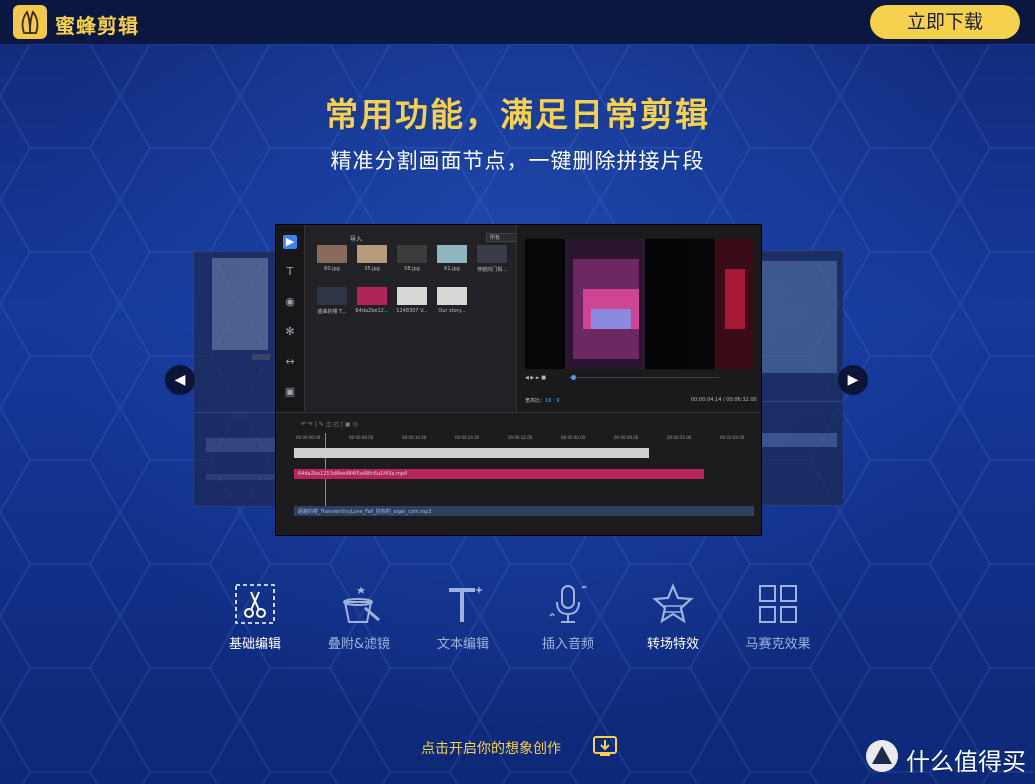  Describe the element at coordinates (679, 437) in the screenshot. I see `ruler-tick-label: 00:00:56.00` at that location.